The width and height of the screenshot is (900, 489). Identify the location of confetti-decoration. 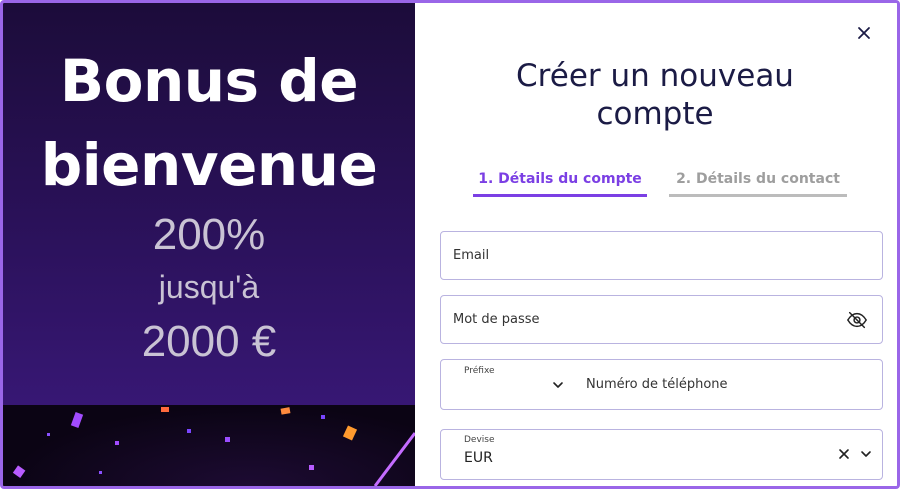
(209, 445).